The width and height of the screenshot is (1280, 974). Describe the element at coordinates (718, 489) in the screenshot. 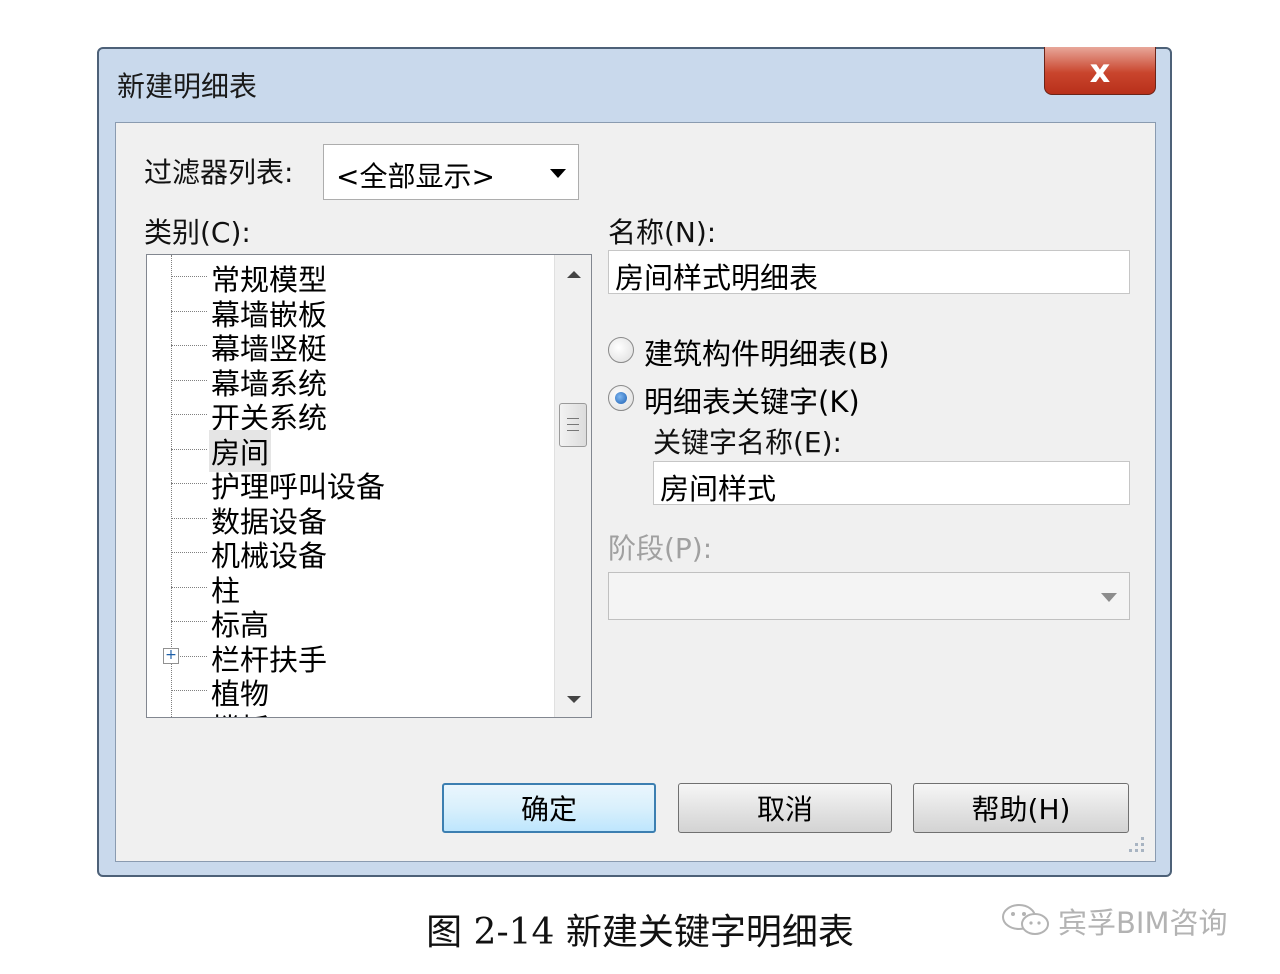

I see `key-name-field-value: 房间样式` at that location.